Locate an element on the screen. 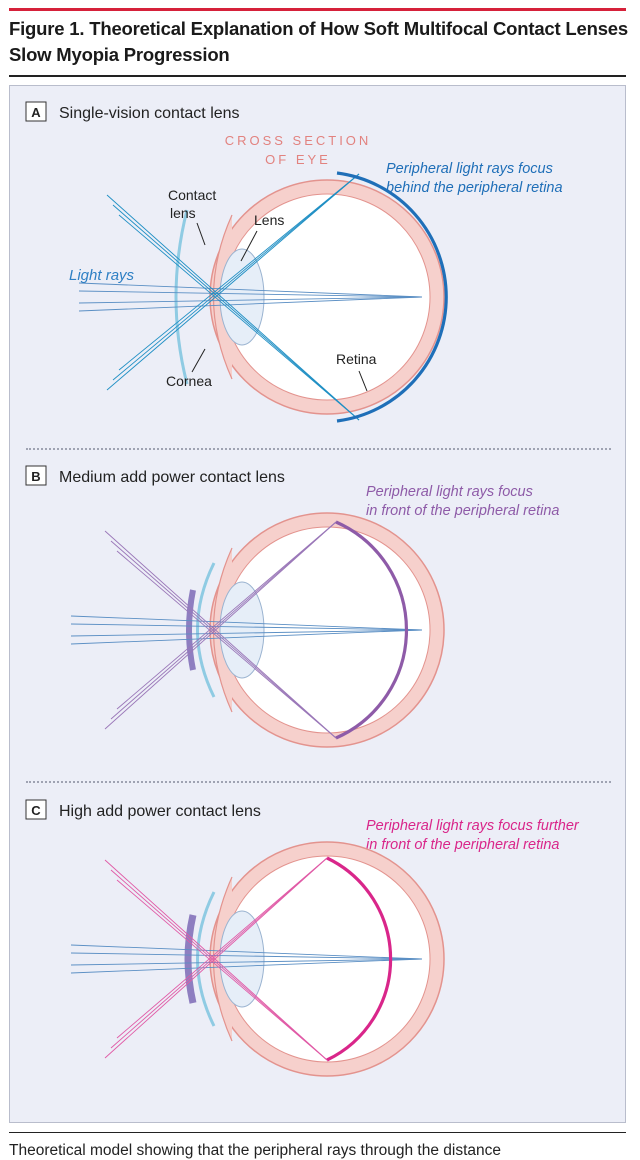 This screenshot has width=640, height=1160. cornea-label: Cornea is located at coordinates (189, 381).